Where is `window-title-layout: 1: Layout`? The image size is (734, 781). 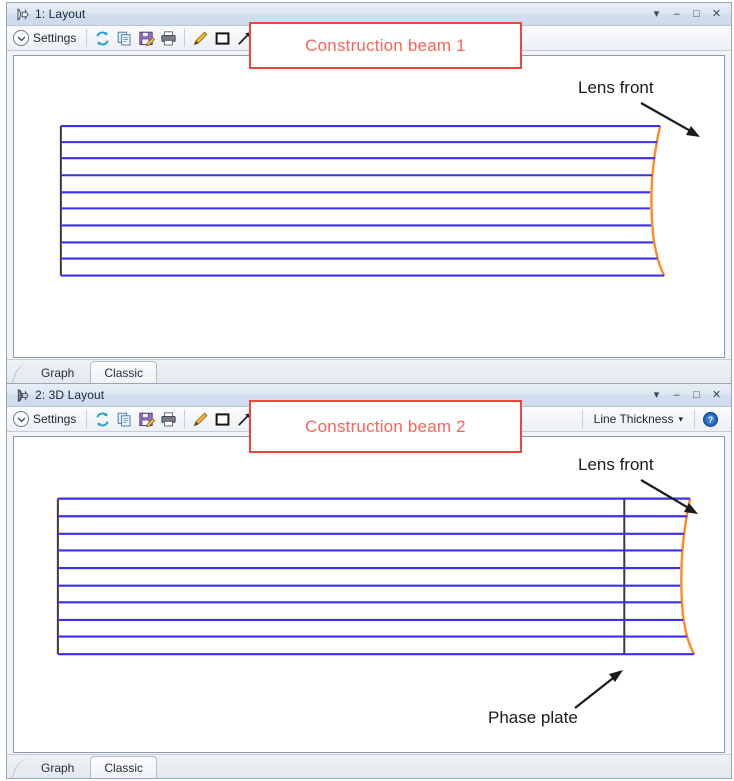 window-title-layout: 1: Layout is located at coordinates (60, 14).